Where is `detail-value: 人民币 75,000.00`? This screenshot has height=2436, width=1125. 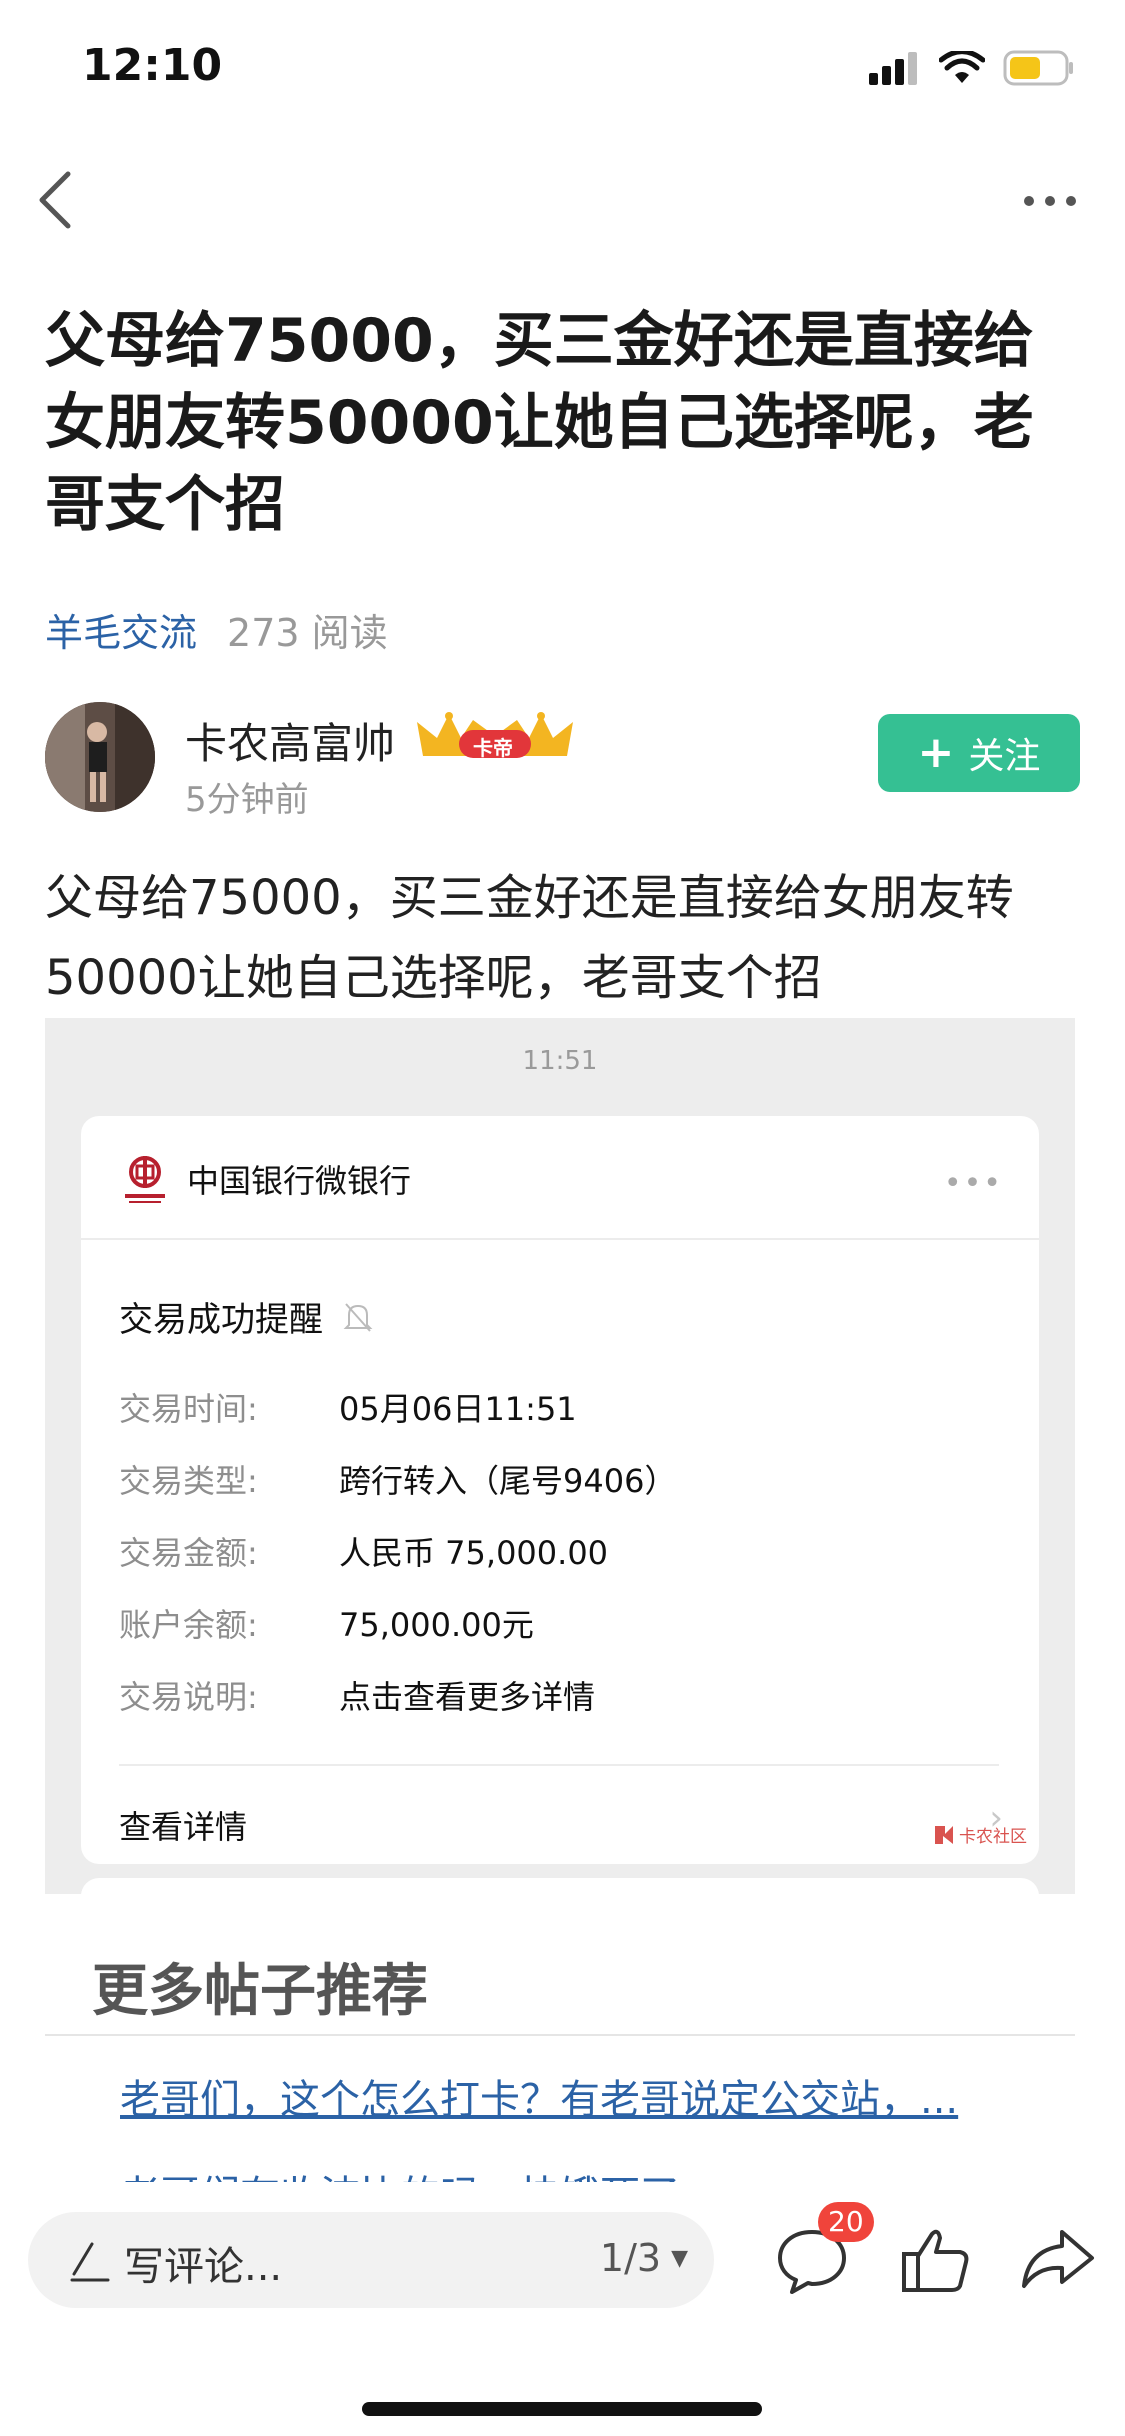
detail-value: 人民币 75,000.00 is located at coordinates (474, 1553).